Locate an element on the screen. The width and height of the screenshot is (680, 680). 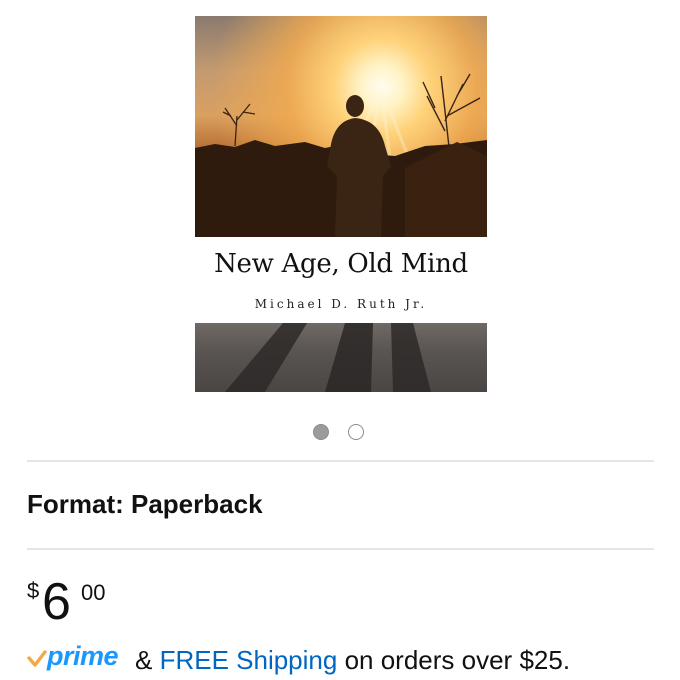
checkmark-icon is located at coordinates (37, 658).